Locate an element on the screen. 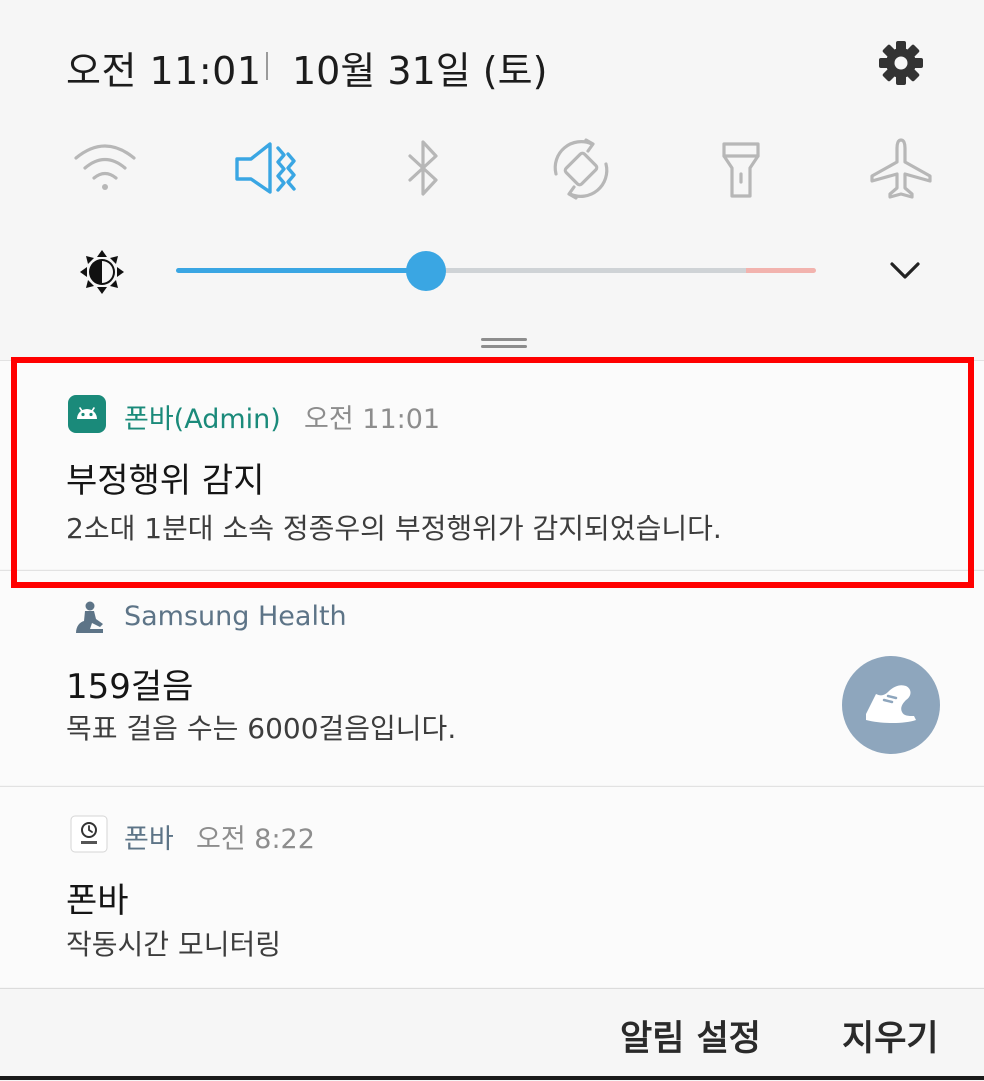 This screenshot has height=1081, width=984. phonba-app-icon is located at coordinates (89, 834).